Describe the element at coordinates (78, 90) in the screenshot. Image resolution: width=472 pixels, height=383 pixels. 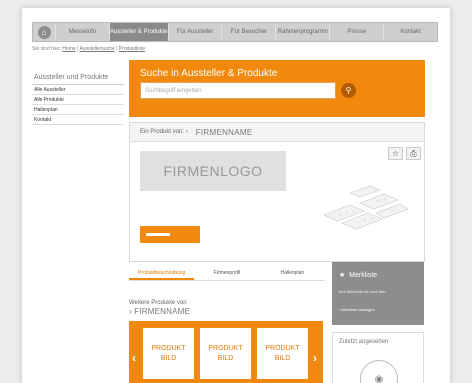
I see `sidebar-item-alle-aussteller: Alle Aussteller` at that location.